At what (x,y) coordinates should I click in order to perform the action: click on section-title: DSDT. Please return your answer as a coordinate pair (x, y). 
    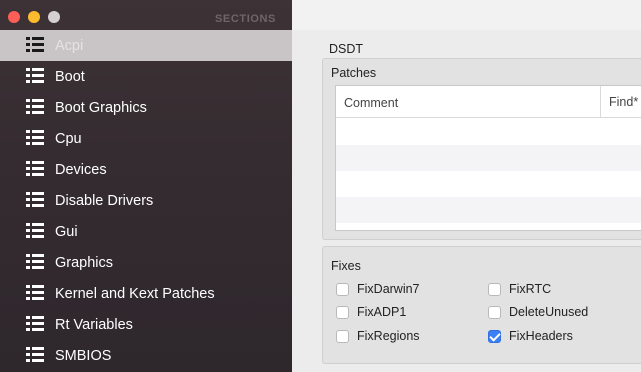
    Looking at the image, I should click on (346, 49).